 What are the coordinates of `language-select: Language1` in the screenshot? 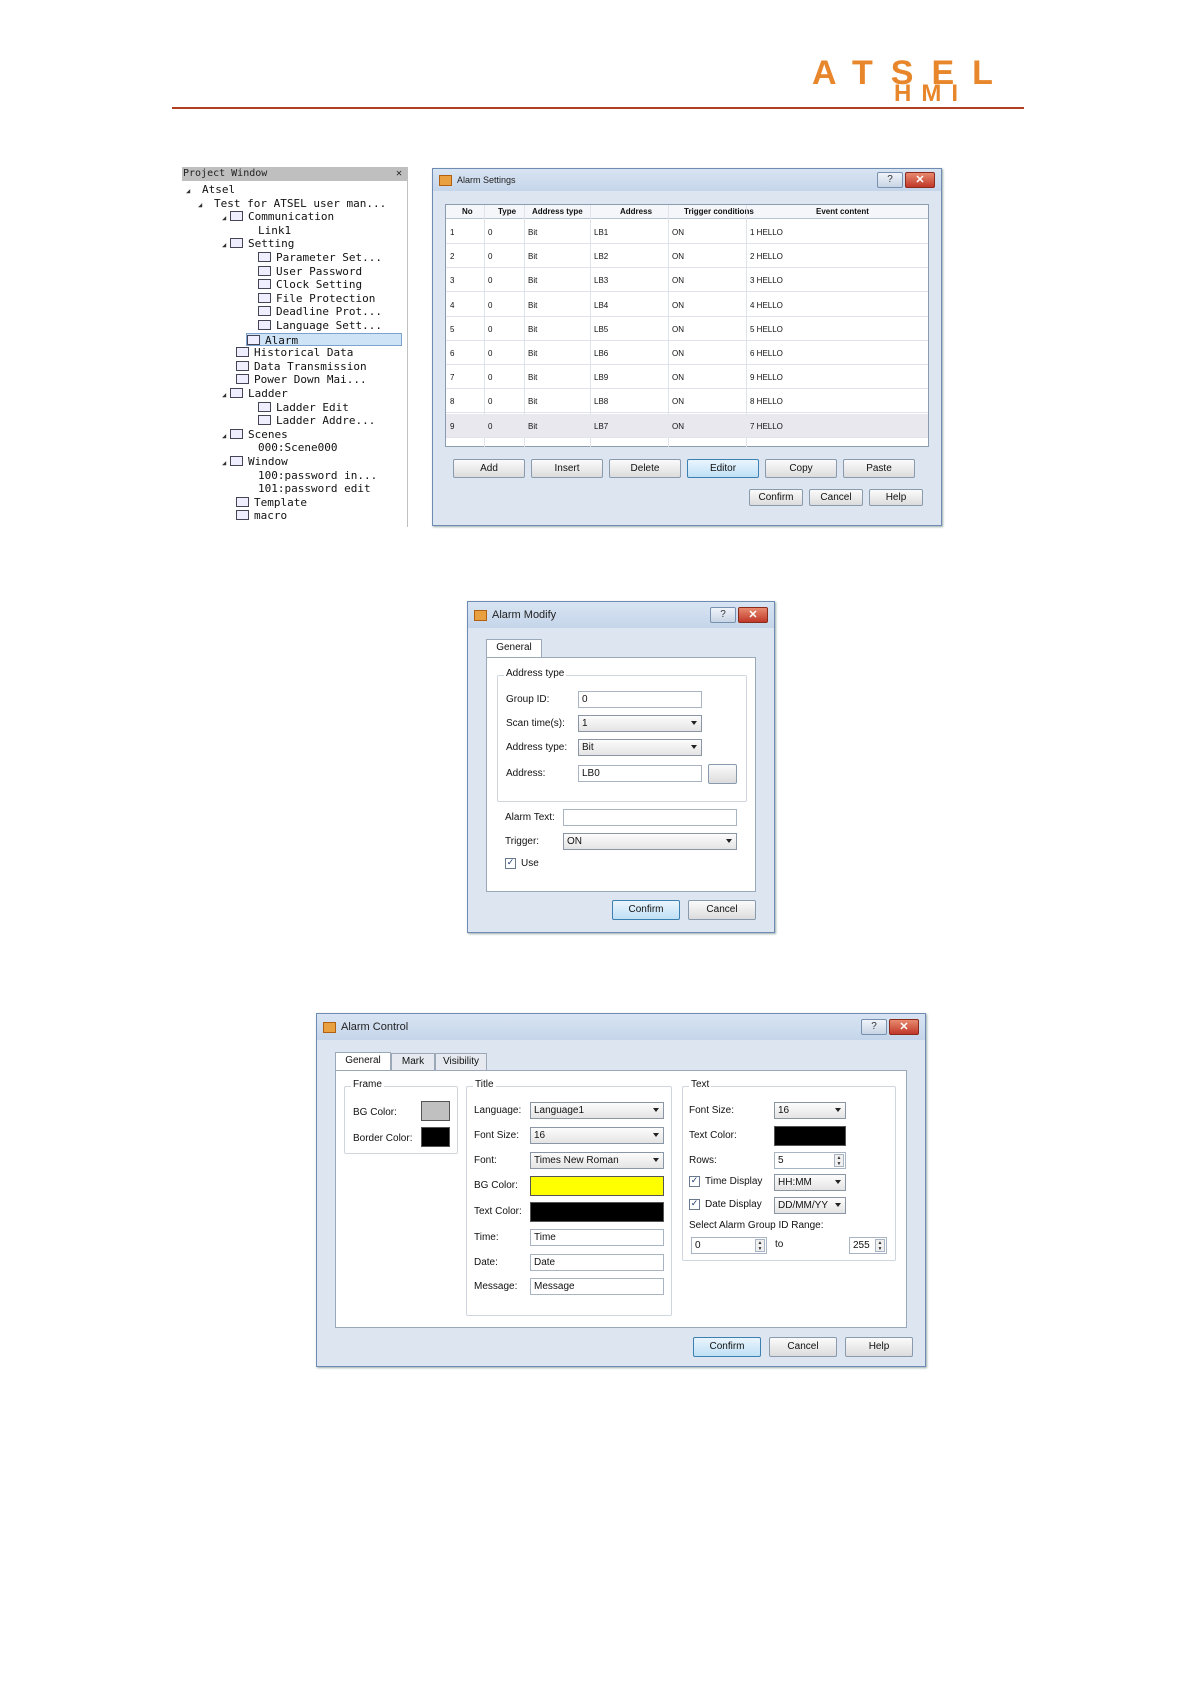 It's located at (597, 1110).